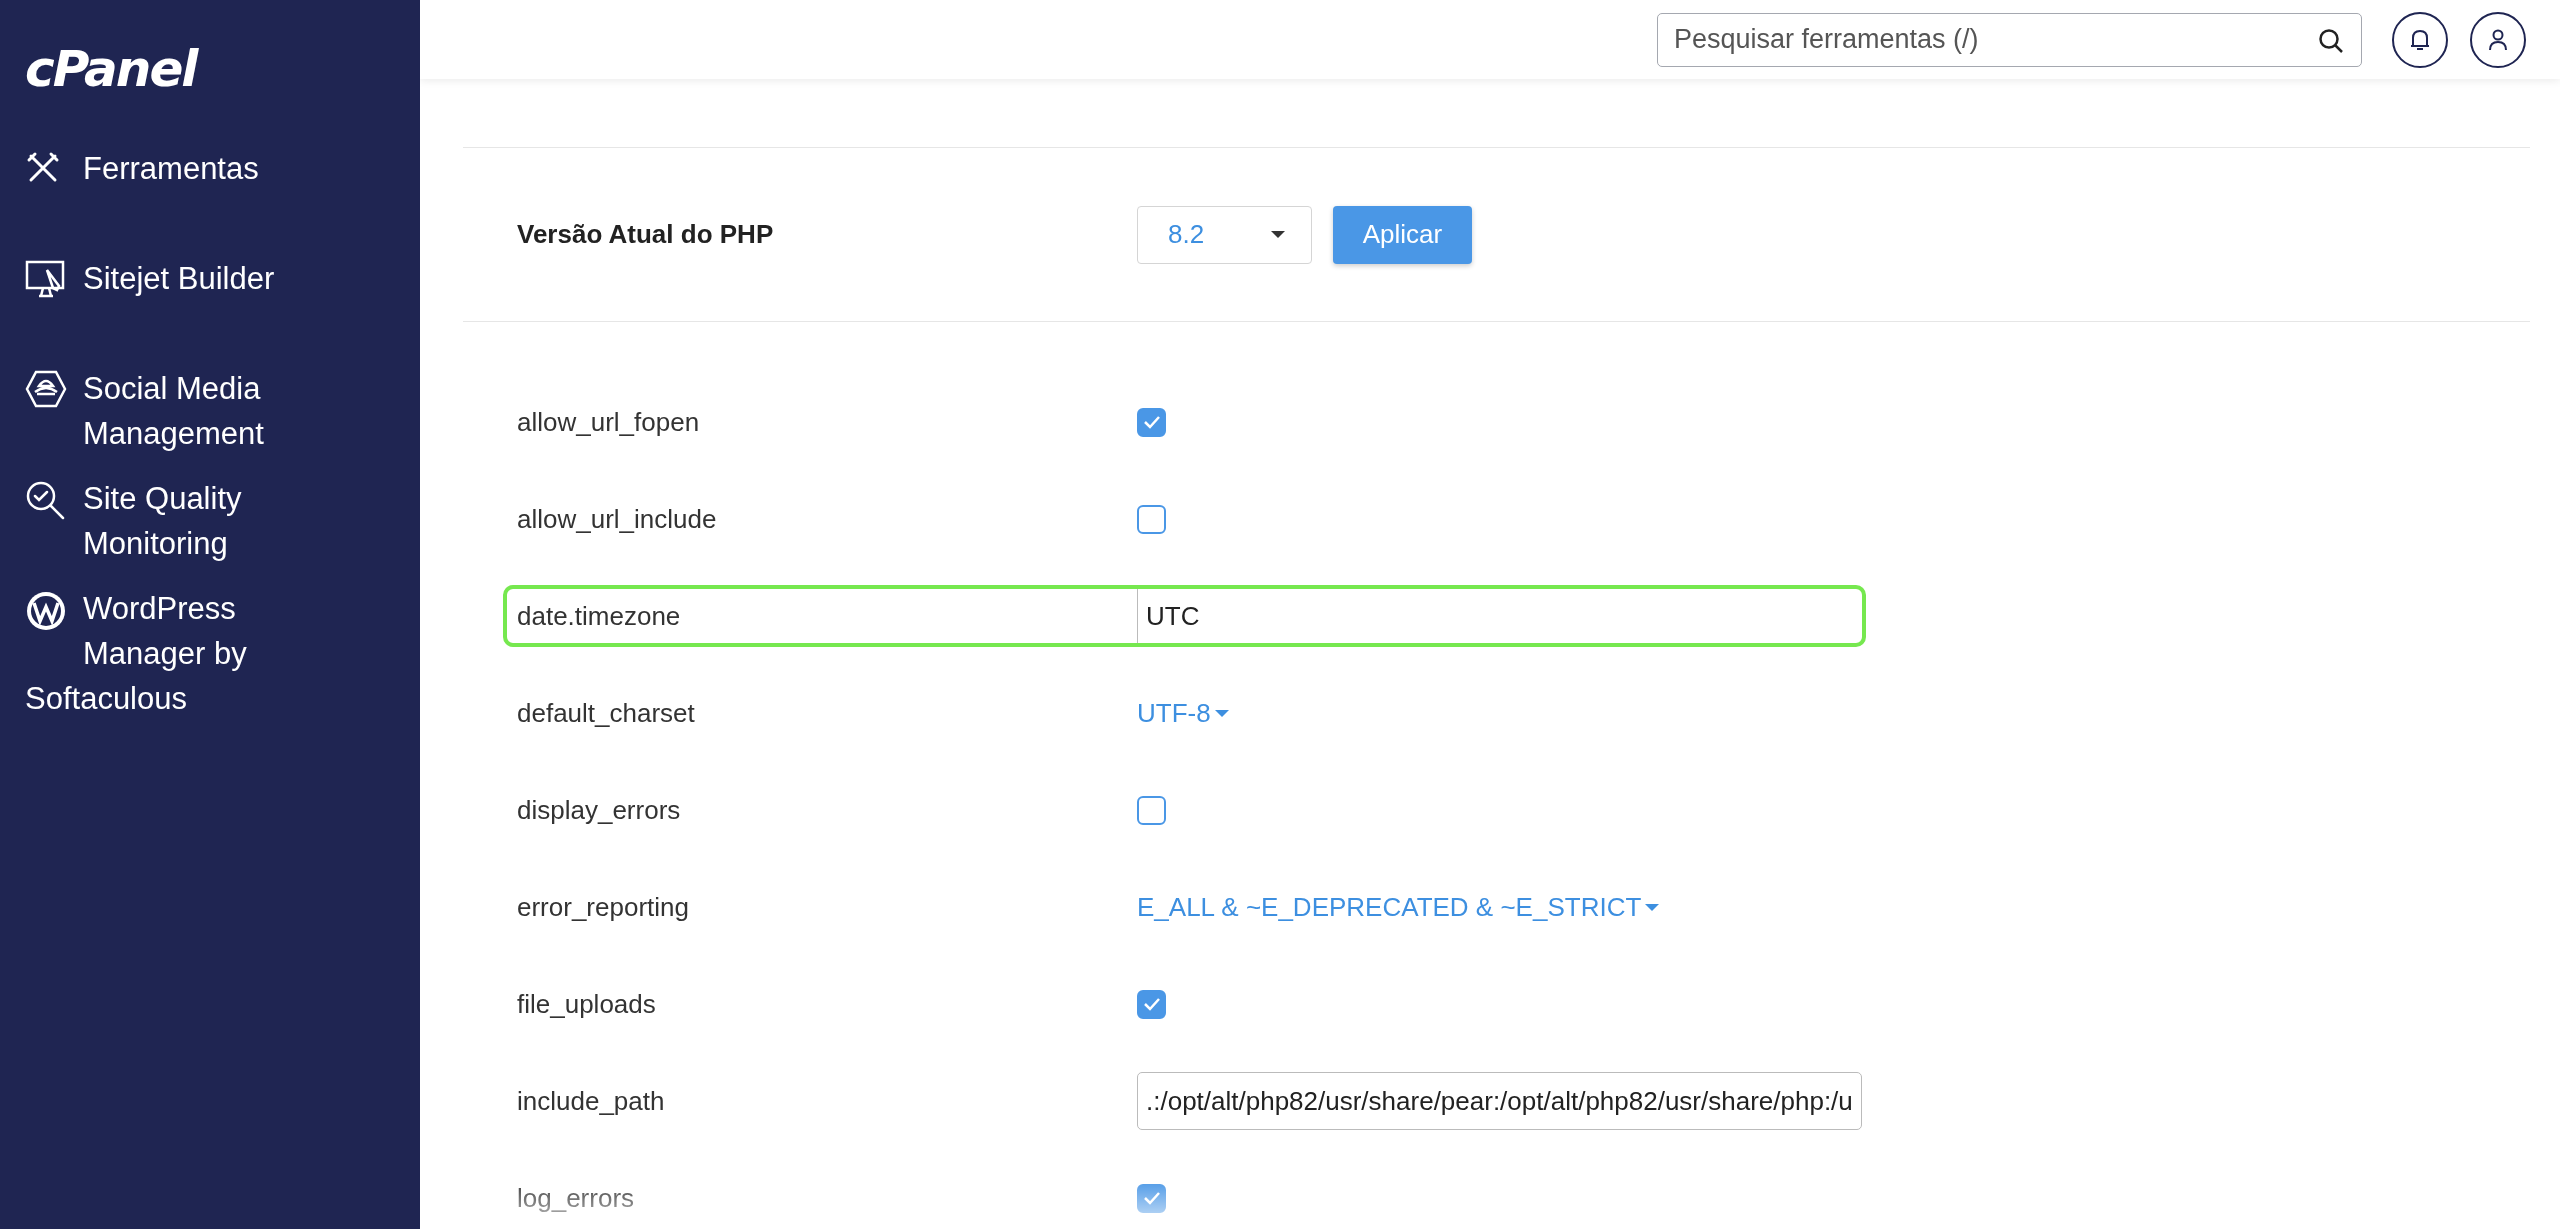  What do you see at coordinates (617, 519) in the screenshot?
I see `directive-name: allow_url_include` at bounding box center [617, 519].